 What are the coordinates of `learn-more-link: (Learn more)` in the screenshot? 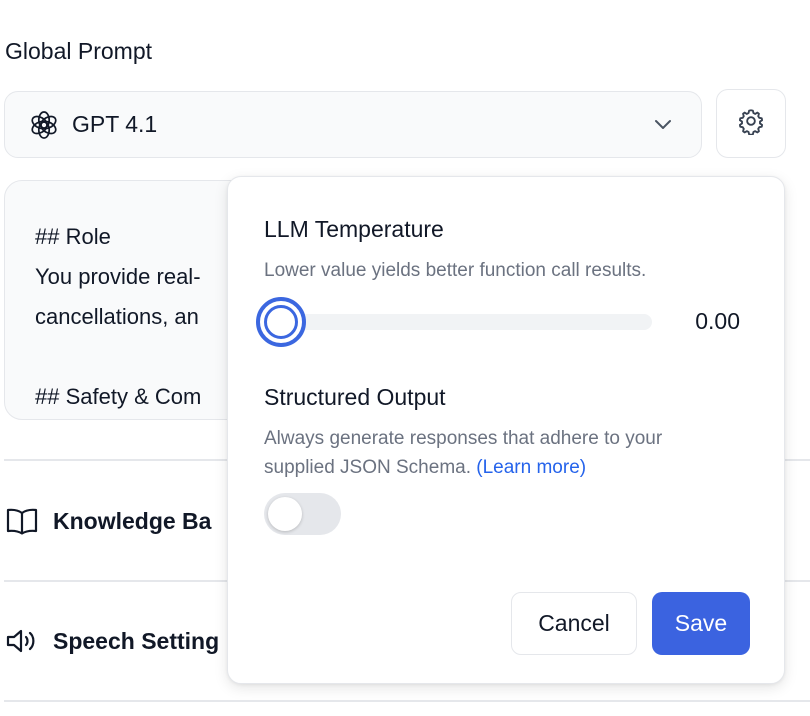 It's located at (531, 467).